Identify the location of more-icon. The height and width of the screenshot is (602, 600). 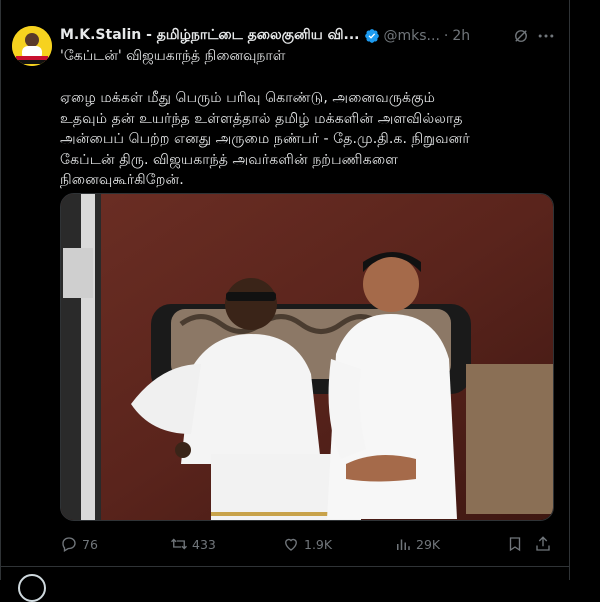
(546, 36).